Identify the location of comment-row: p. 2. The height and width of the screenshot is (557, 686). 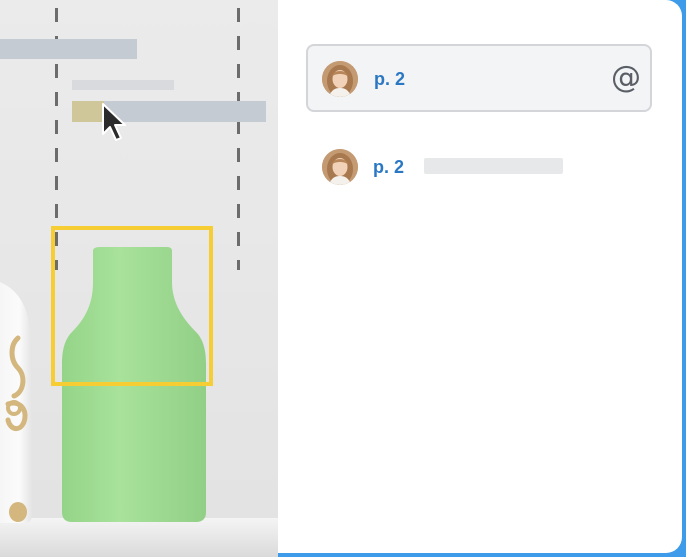
(480, 170).